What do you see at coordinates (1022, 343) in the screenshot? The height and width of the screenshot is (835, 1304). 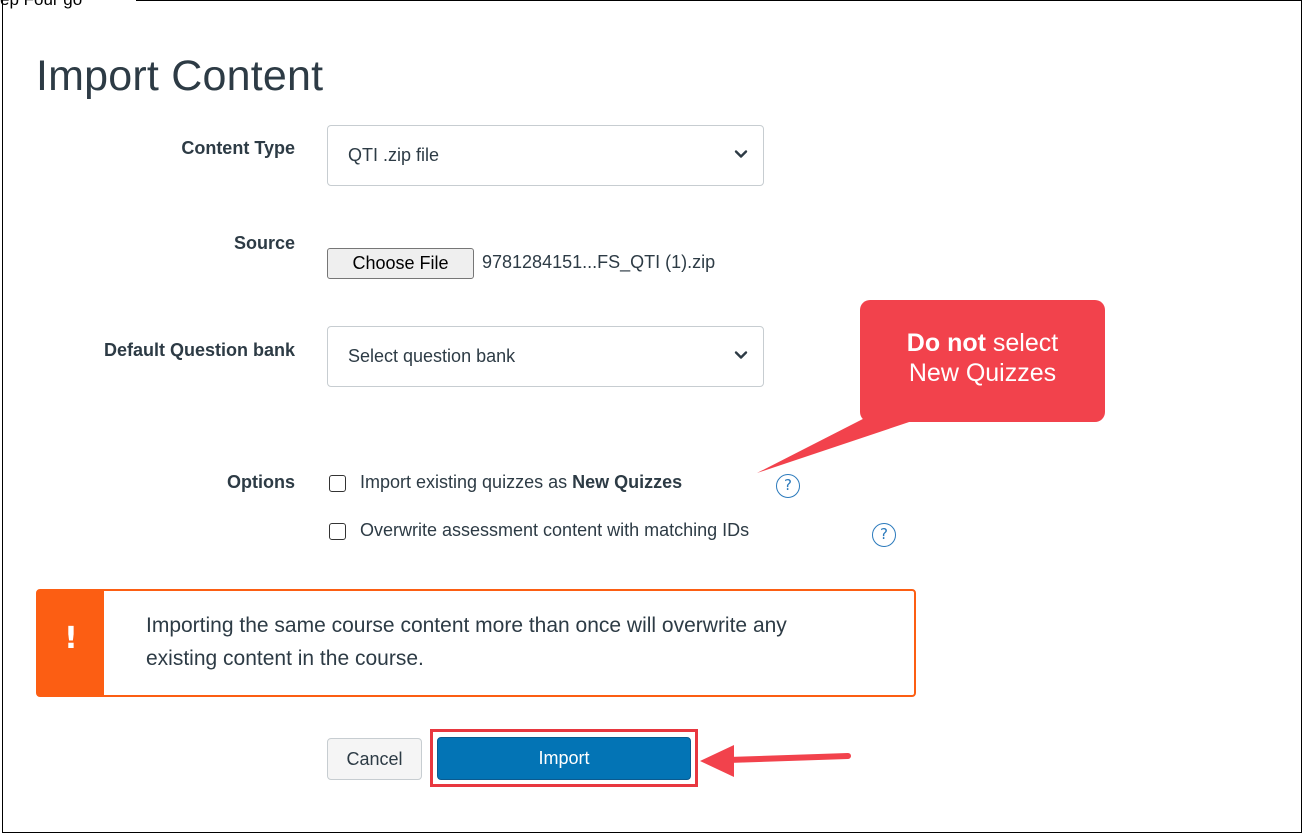 I see `callout-text: select` at bounding box center [1022, 343].